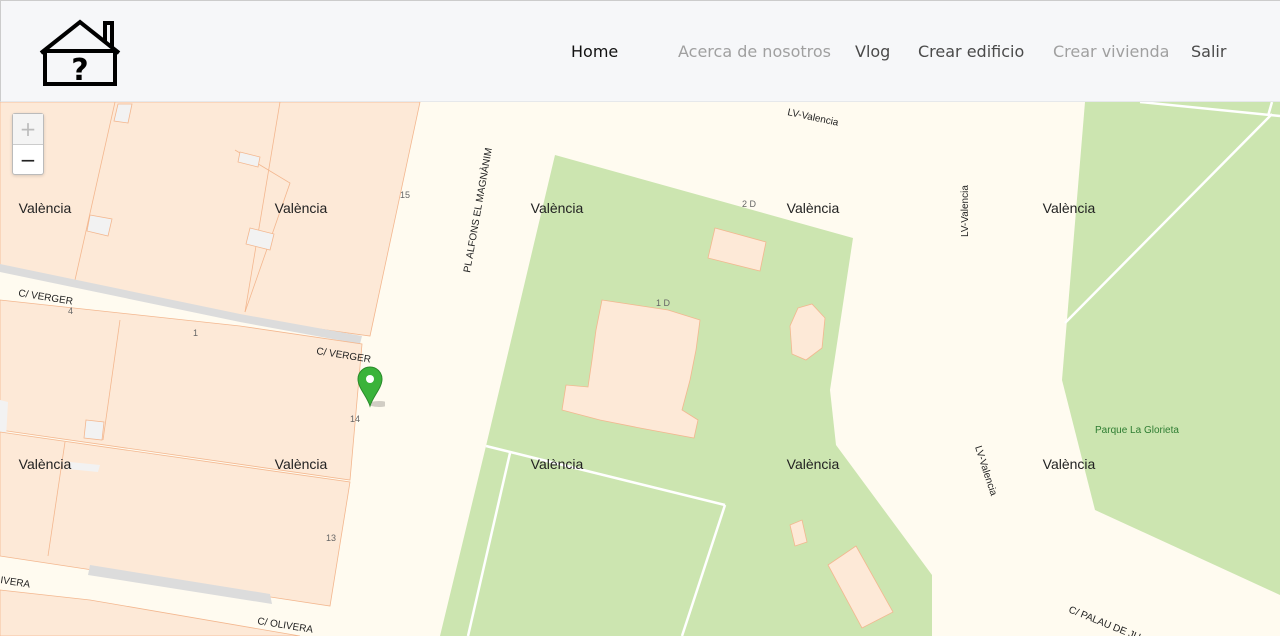  Describe the element at coordinates (28, 129) in the screenshot. I see `zoom-in-button: +` at that location.